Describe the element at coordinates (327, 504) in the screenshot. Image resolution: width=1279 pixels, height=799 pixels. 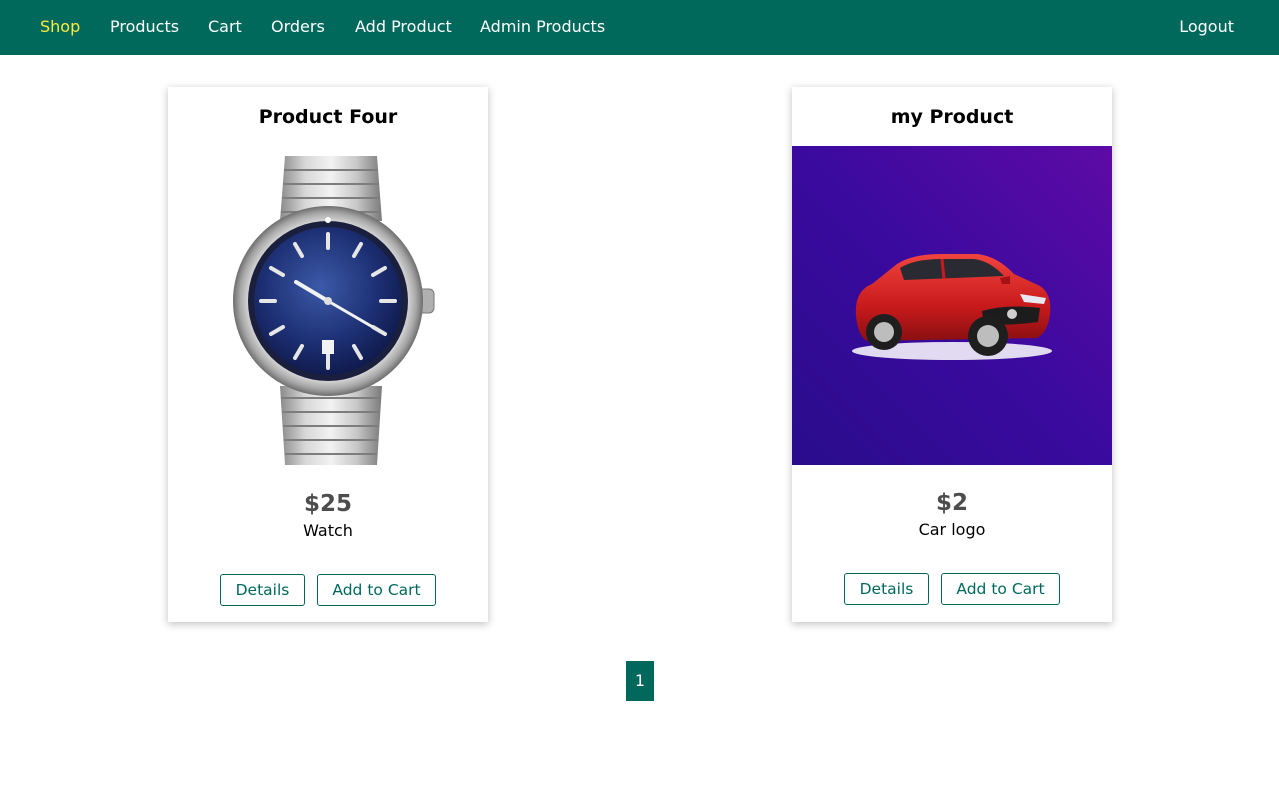
I see `product-price: $25` at that location.